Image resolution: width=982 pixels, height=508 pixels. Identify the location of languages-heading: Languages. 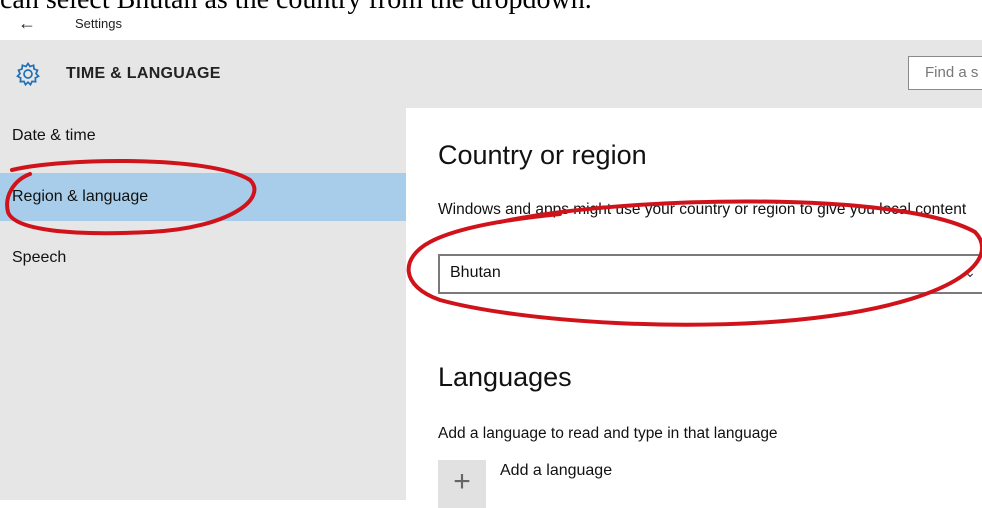
(505, 377).